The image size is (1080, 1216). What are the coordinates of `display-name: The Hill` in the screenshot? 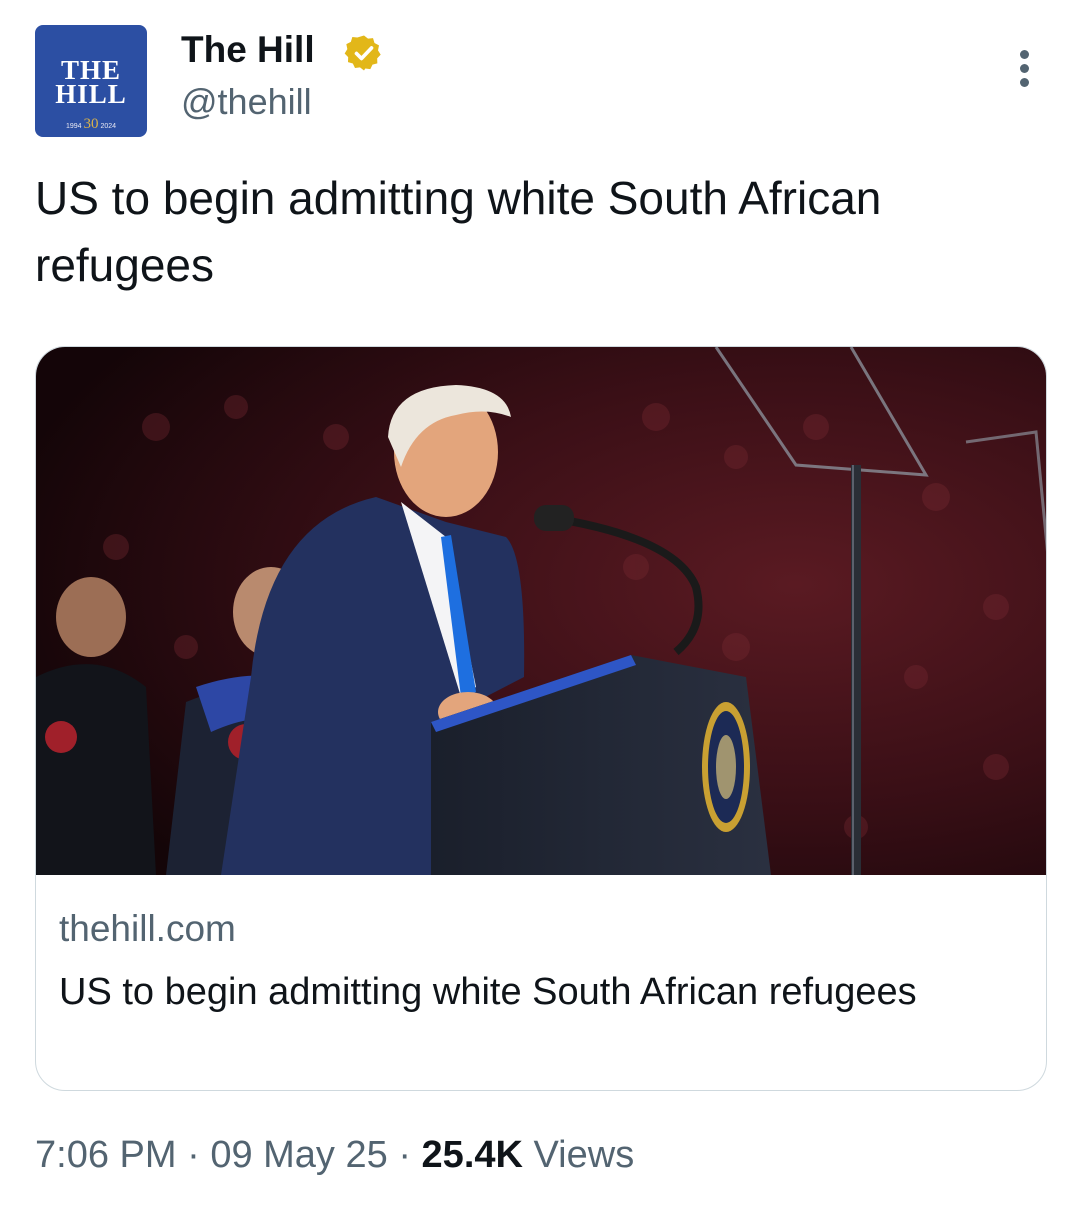 It's located at (248, 50).